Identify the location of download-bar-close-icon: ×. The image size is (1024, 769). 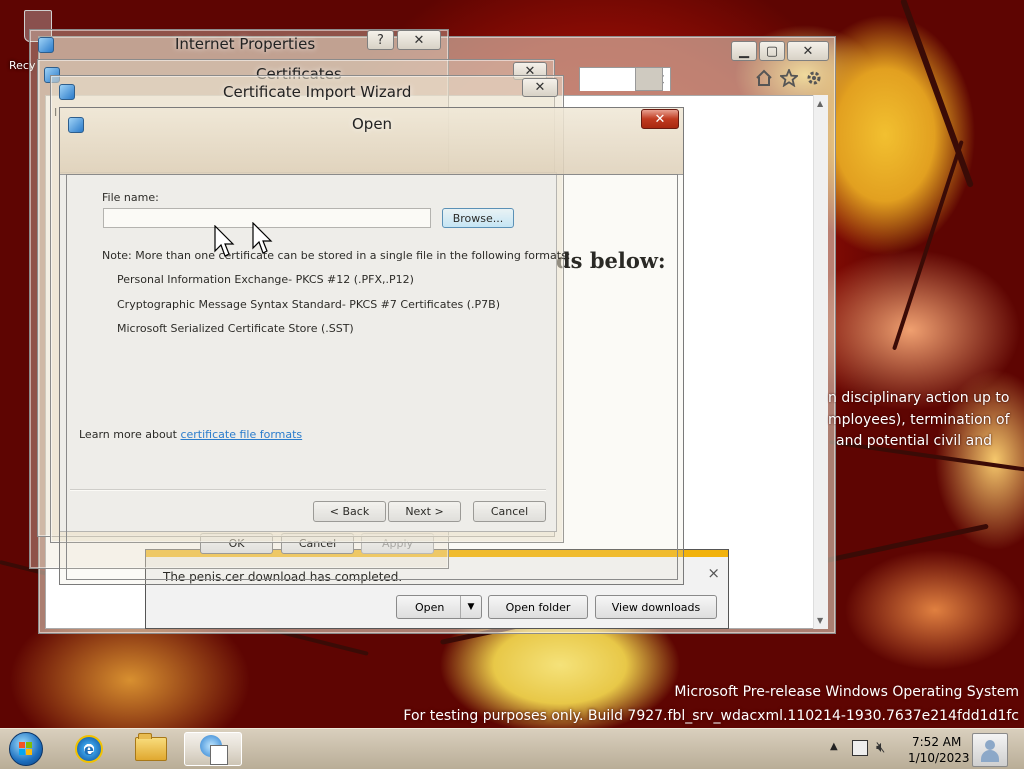
(713, 573).